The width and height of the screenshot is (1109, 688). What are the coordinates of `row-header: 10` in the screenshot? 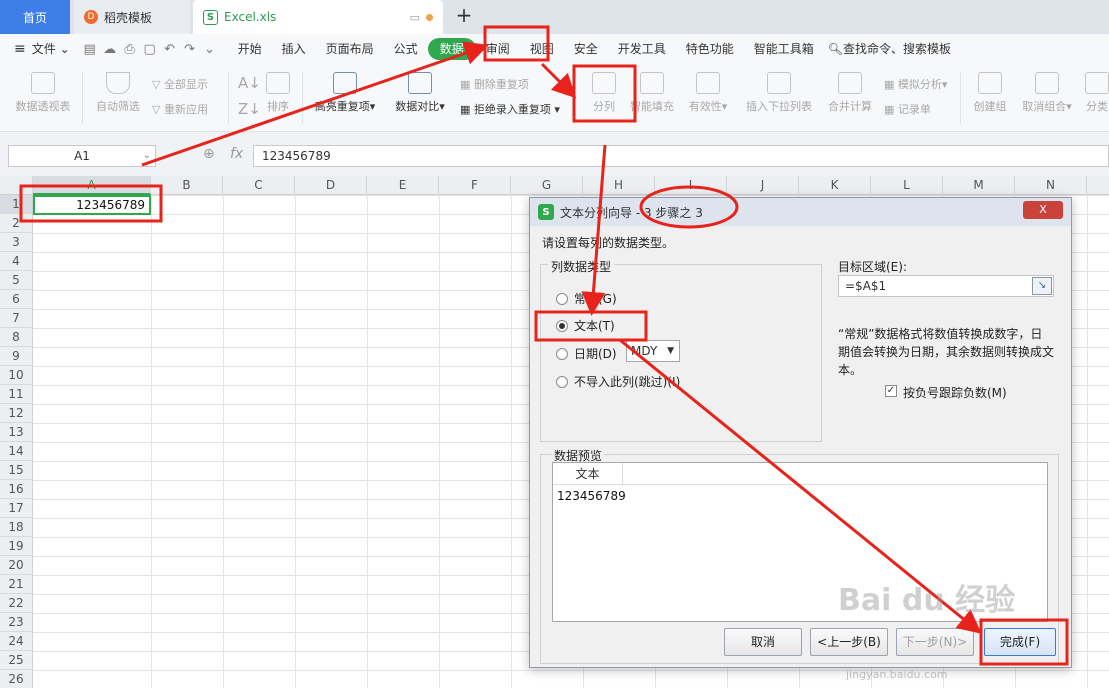 It's located at (16, 375).